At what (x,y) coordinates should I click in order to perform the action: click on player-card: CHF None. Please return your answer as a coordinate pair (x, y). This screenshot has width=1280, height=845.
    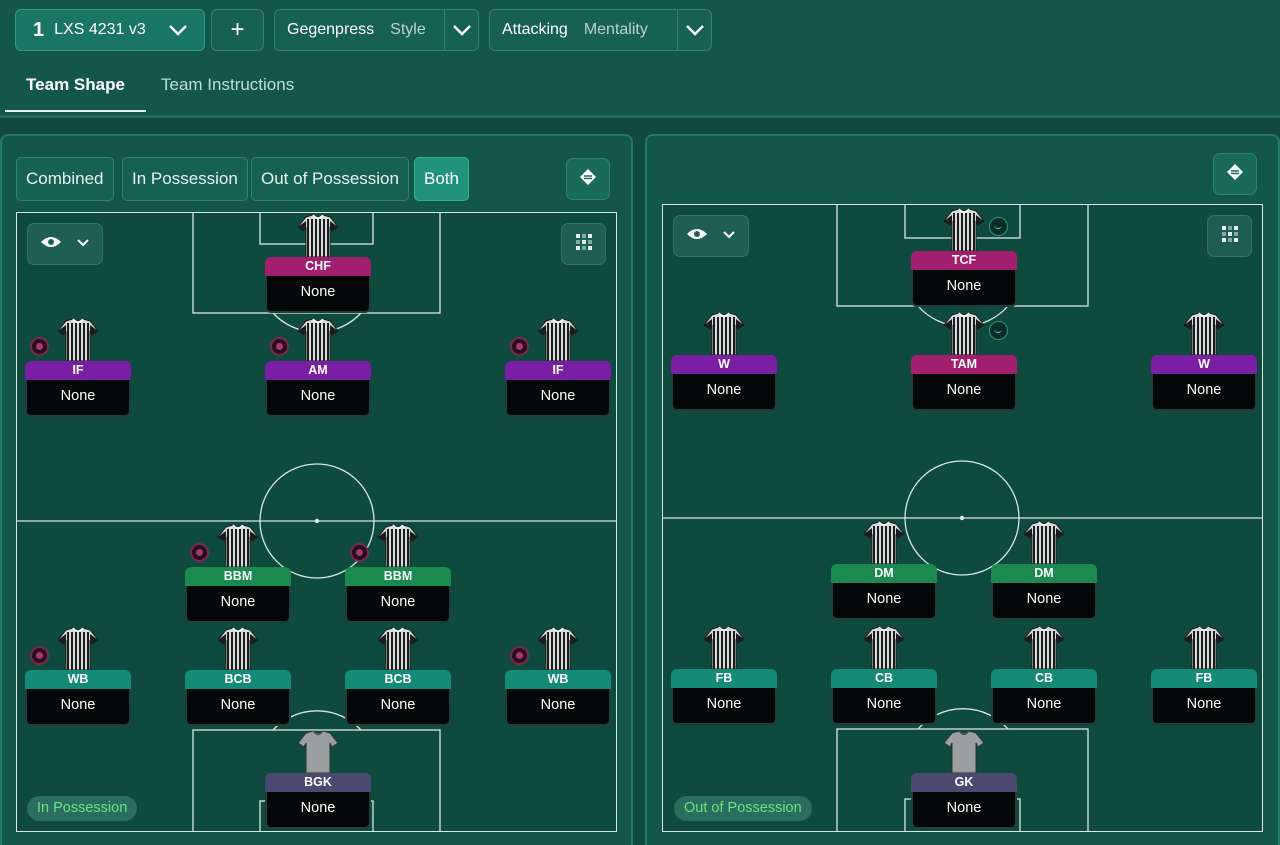
    Looking at the image, I should click on (318, 265).